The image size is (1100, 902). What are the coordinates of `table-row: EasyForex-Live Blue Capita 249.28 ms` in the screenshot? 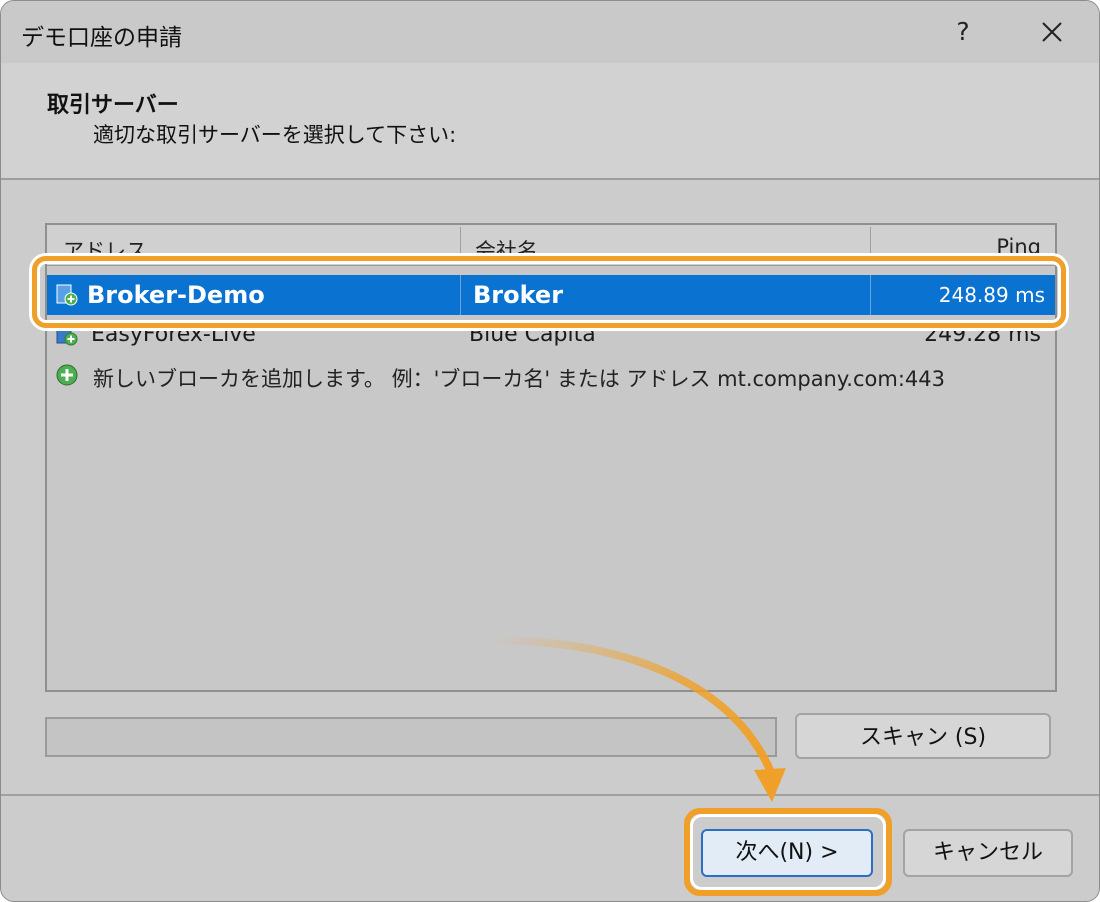 It's located at (551, 335).